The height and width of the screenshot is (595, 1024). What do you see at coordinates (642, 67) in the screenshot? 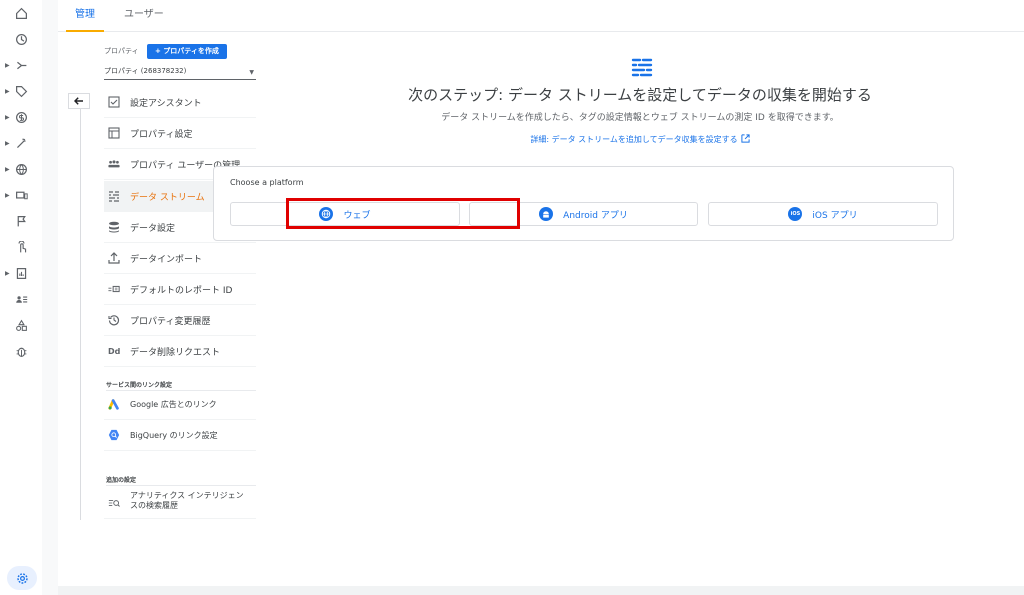
I see `data-stream-hero-icon` at bounding box center [642, 67].